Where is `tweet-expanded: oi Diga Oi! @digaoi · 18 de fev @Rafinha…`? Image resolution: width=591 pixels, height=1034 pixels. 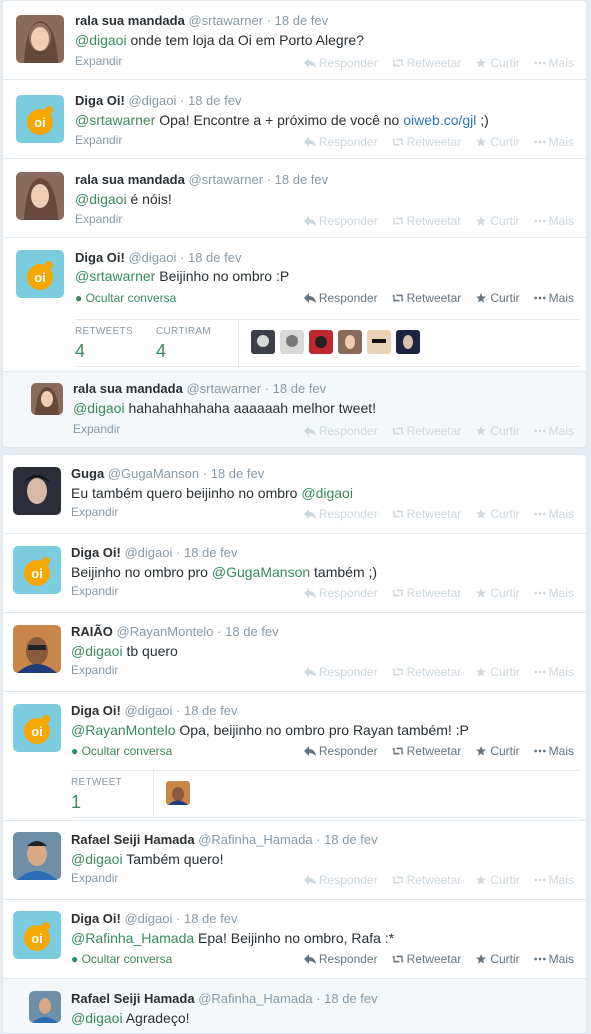
tweet-expanded: oi Diga Oi! @digaoi · 18 de fev @Rafinha… is located at coordinates (294, 939).